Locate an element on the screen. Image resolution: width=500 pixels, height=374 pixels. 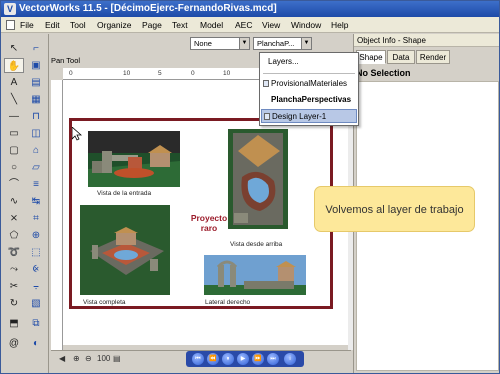
drawing-title: Proyecto raro is located at coordinates (209, 223).